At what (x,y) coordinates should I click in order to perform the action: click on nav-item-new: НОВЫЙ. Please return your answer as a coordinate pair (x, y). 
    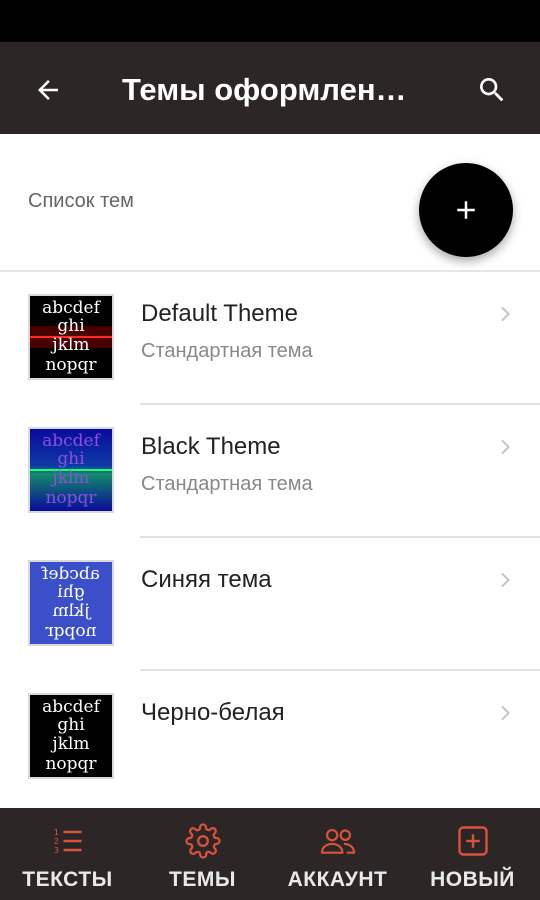
    Looking at the image, I should click on (472, 854).